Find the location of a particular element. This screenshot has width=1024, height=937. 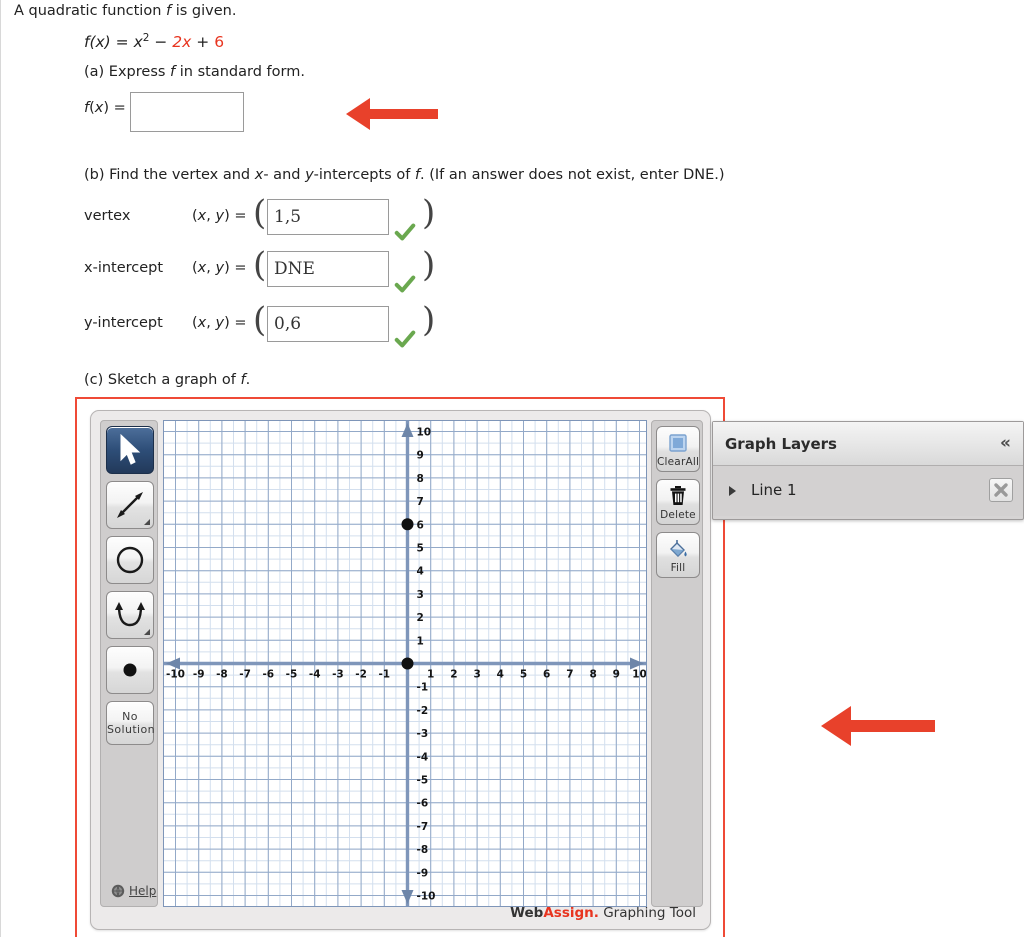

svg-text: 5 is located at coordinates (523, 675).